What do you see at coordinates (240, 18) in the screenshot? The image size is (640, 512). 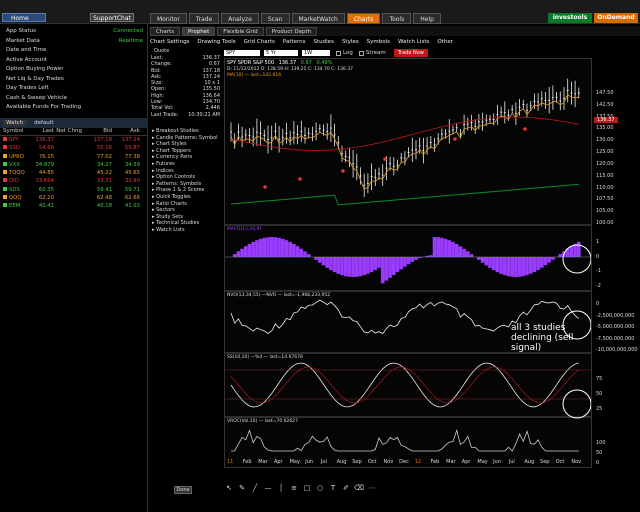 I see `tab-analyze: Analyze` at bounding box center [240, 18].